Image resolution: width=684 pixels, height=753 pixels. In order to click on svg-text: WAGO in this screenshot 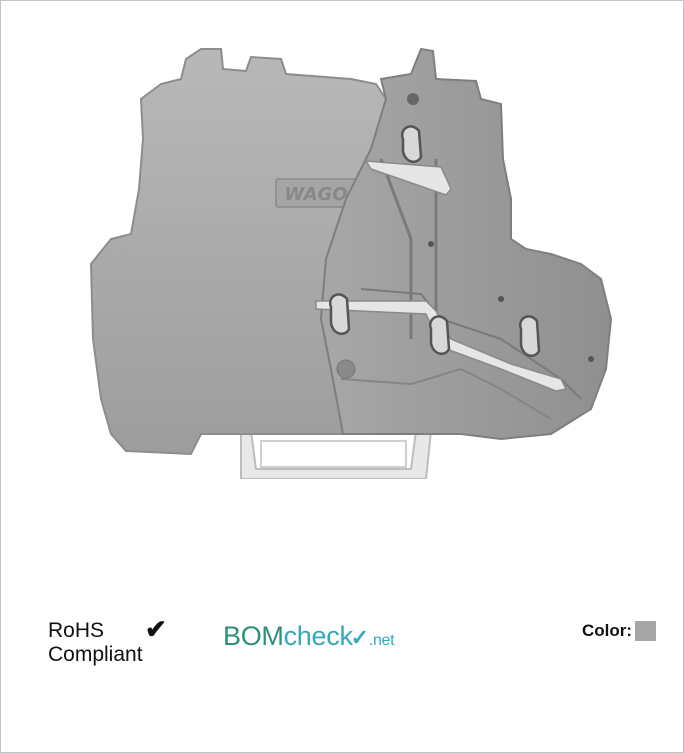, I will do `click(315, 194)`.